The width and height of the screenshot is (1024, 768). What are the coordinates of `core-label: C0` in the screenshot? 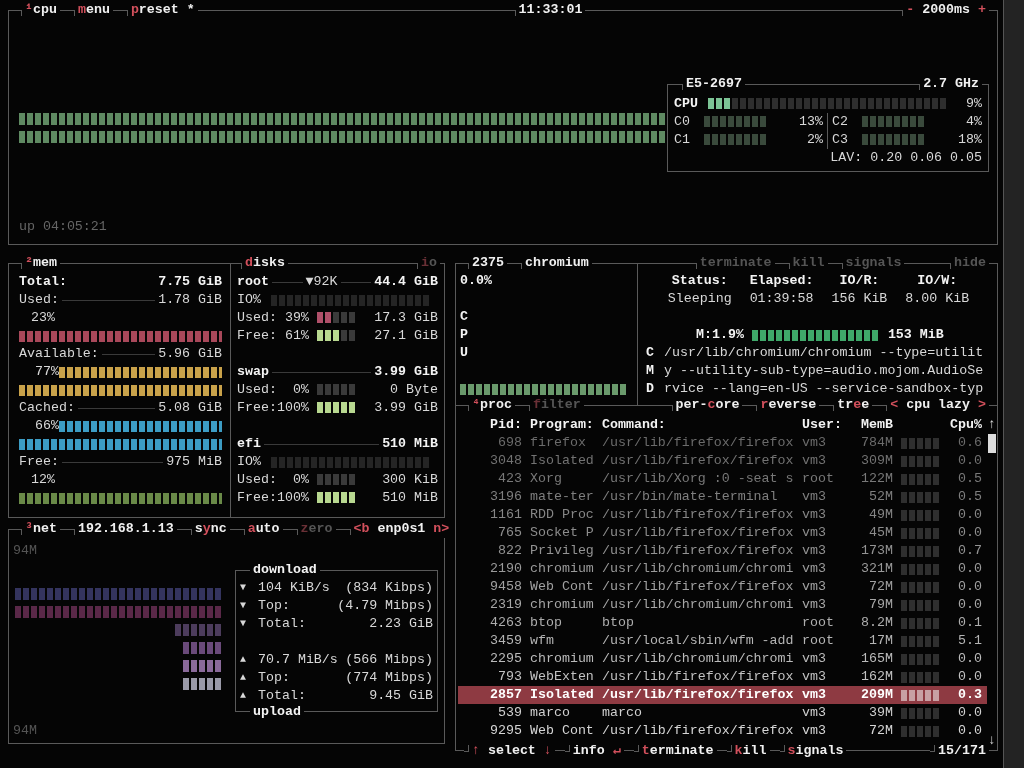 It's located at (682, 121).